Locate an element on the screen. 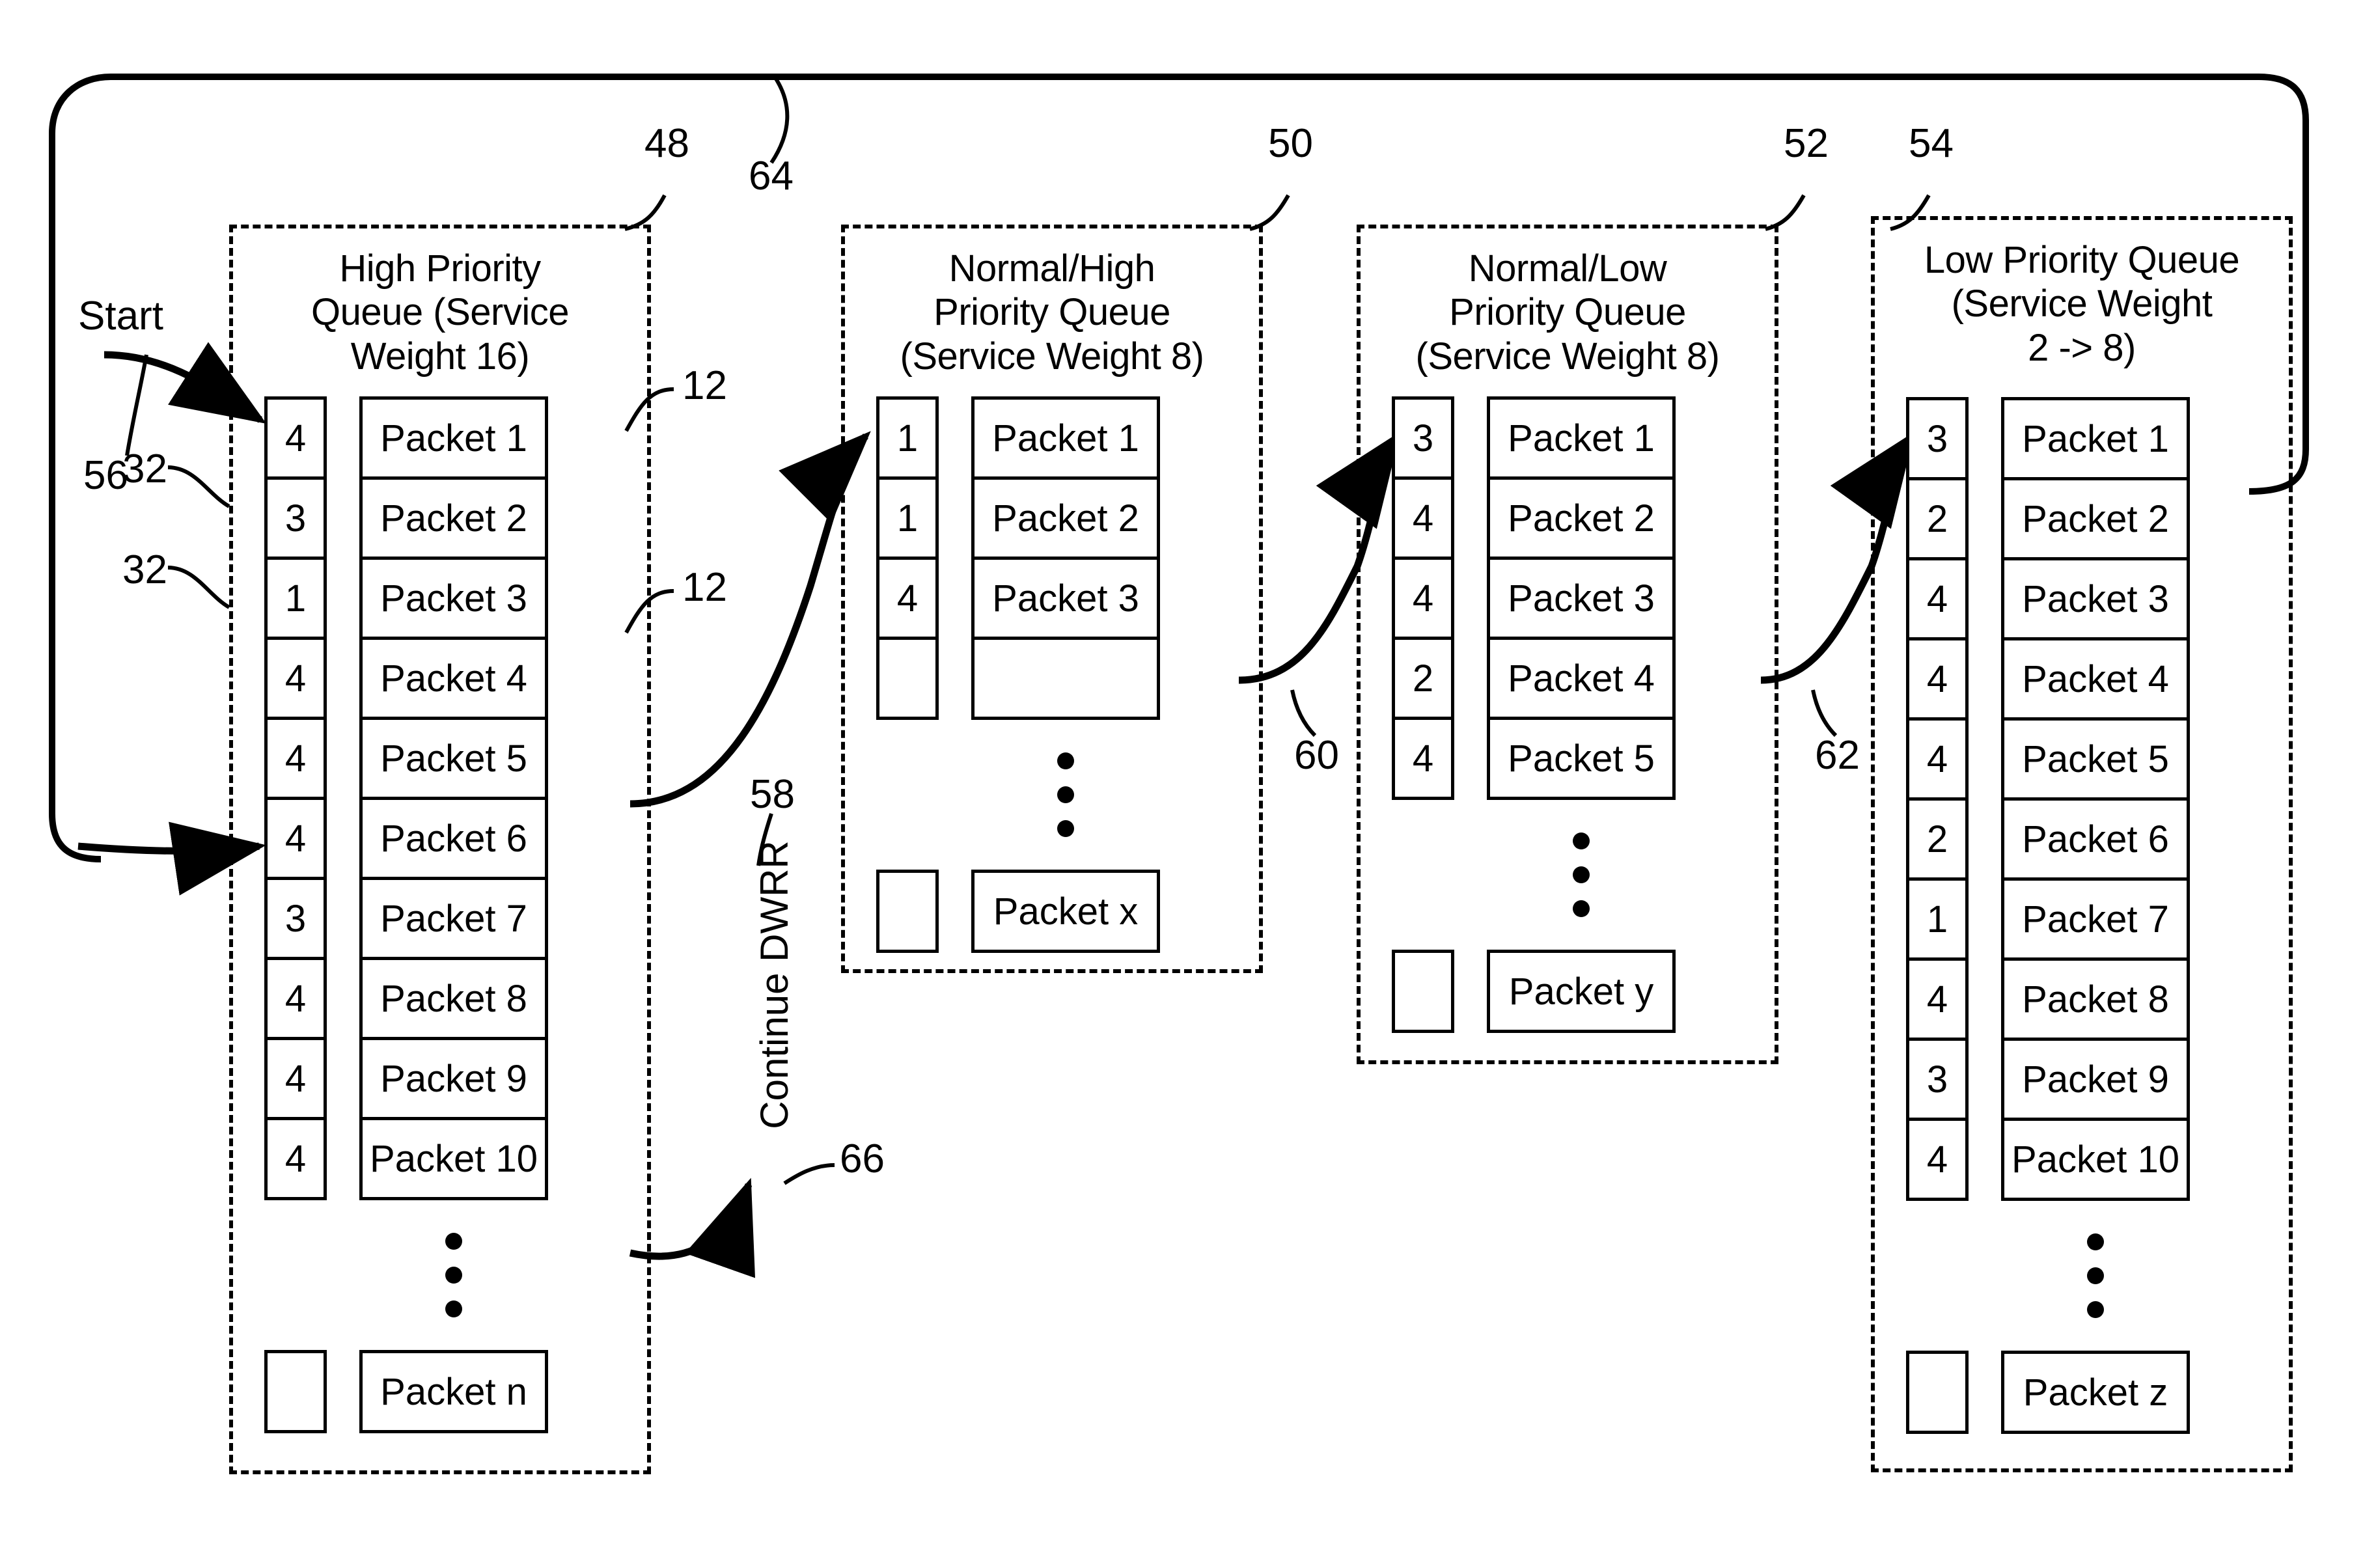 This screenshot has height=1568, width=2378. credit-column-normal-high-priority: 1 1 4 is located at coordinates (908, 674).